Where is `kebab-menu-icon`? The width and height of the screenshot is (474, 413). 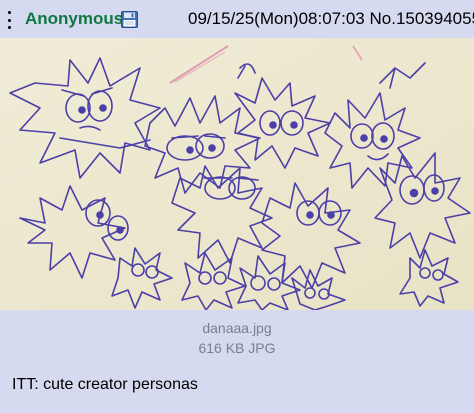
kebab-menu-icon is located at coordinates (9, 20).